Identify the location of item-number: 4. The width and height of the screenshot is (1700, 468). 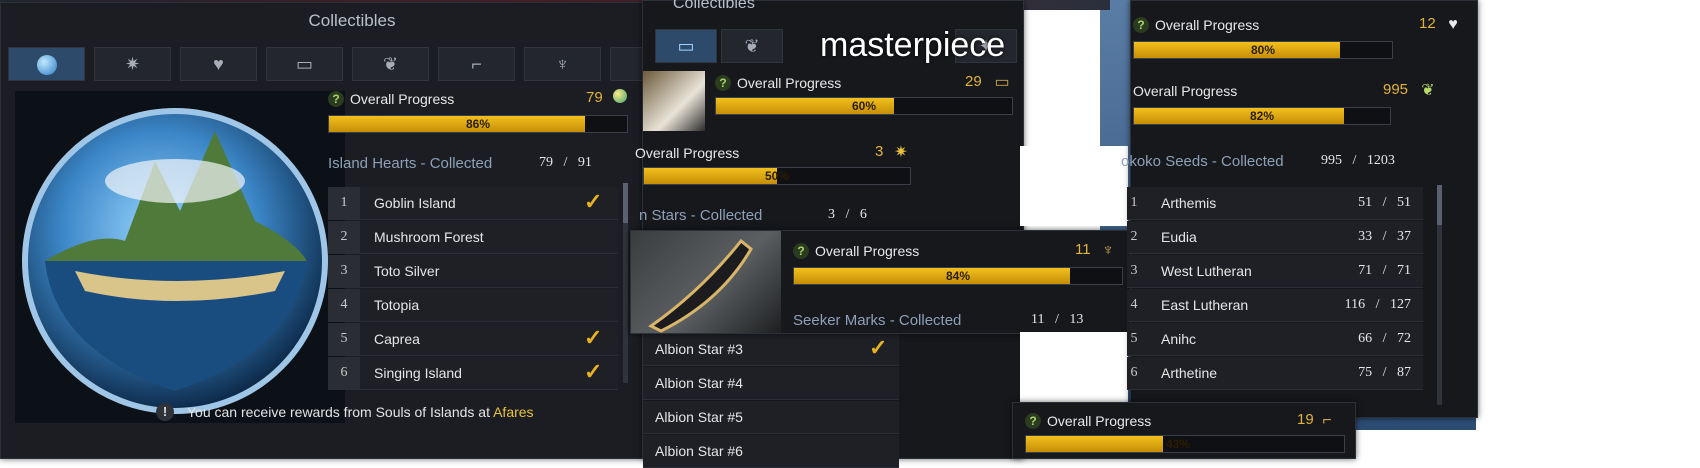
(344, 305).